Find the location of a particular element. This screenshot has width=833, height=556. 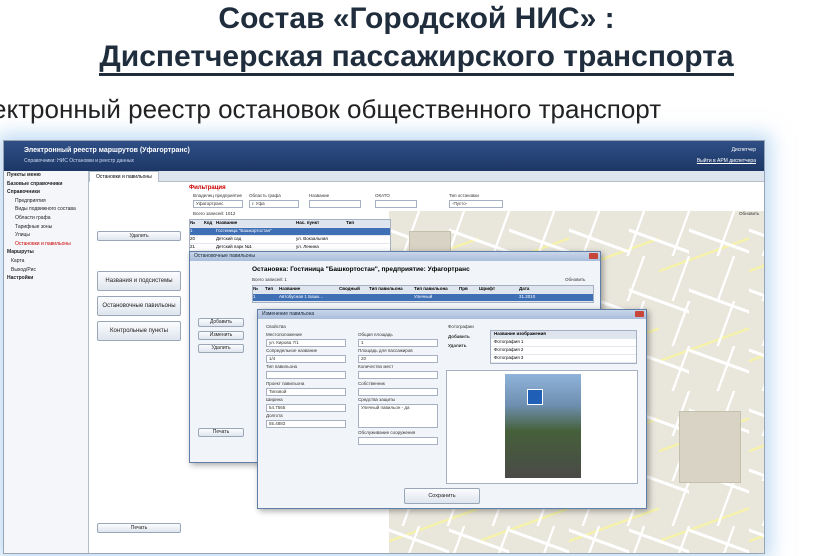

owner-field is located at coordinates (398, 392).